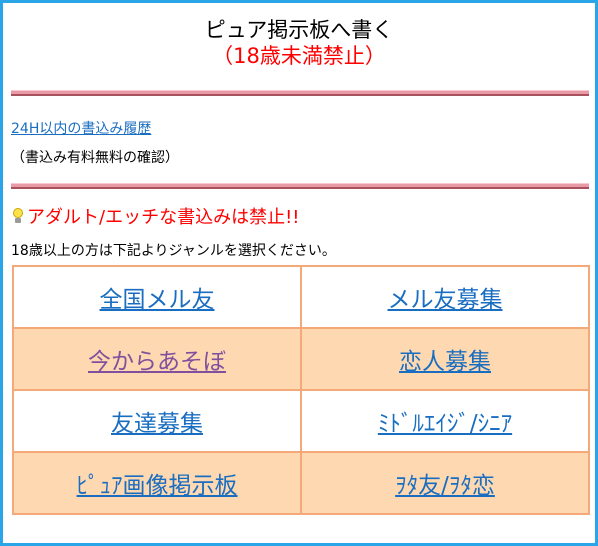 This screenshot has width=598, height=546. I want to click on lightbulb-icon, so click(18, 216).